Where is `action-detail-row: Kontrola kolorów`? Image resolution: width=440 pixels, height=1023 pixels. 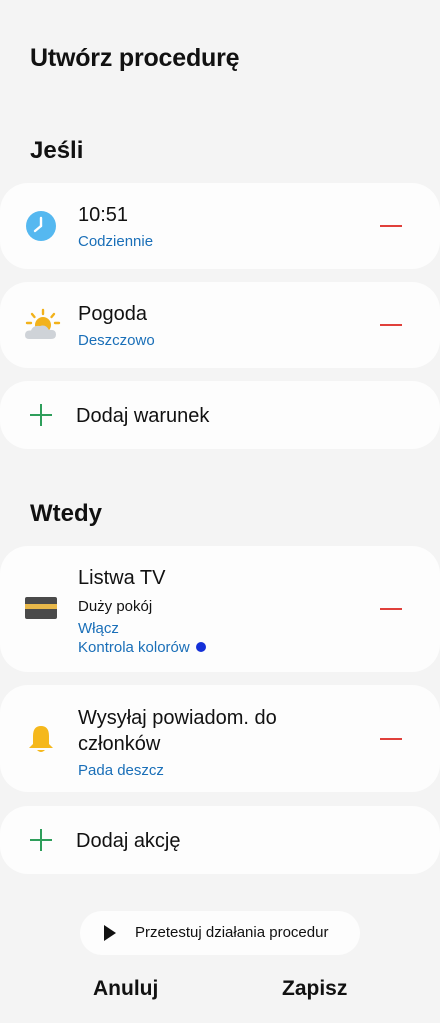
action-detail-row: Kontrola kolorów is located at coordinates (142, 647).